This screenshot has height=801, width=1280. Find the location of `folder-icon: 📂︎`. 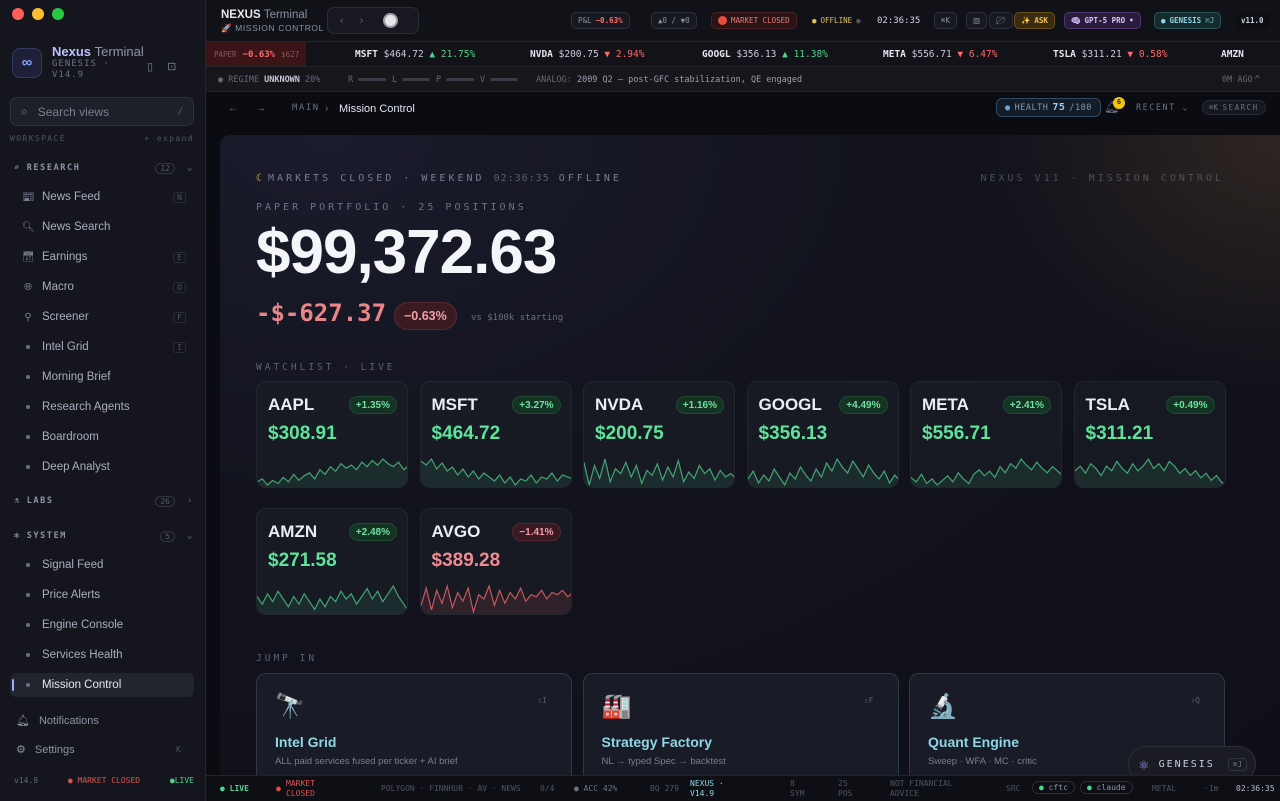

folder-icon: 📂︎ is located at coordinates (1001, 20).